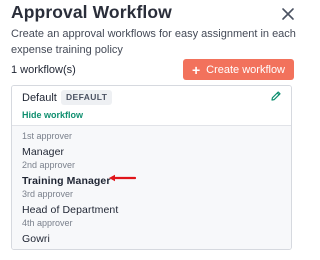  Describe the element at coordinates (47, 136) in the screenshot. I see `approver-label: 1st approver` at that location.